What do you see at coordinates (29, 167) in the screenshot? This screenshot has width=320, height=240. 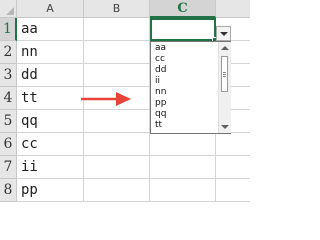 I see `cell-a7: ii` at bounding box center [29, 167].